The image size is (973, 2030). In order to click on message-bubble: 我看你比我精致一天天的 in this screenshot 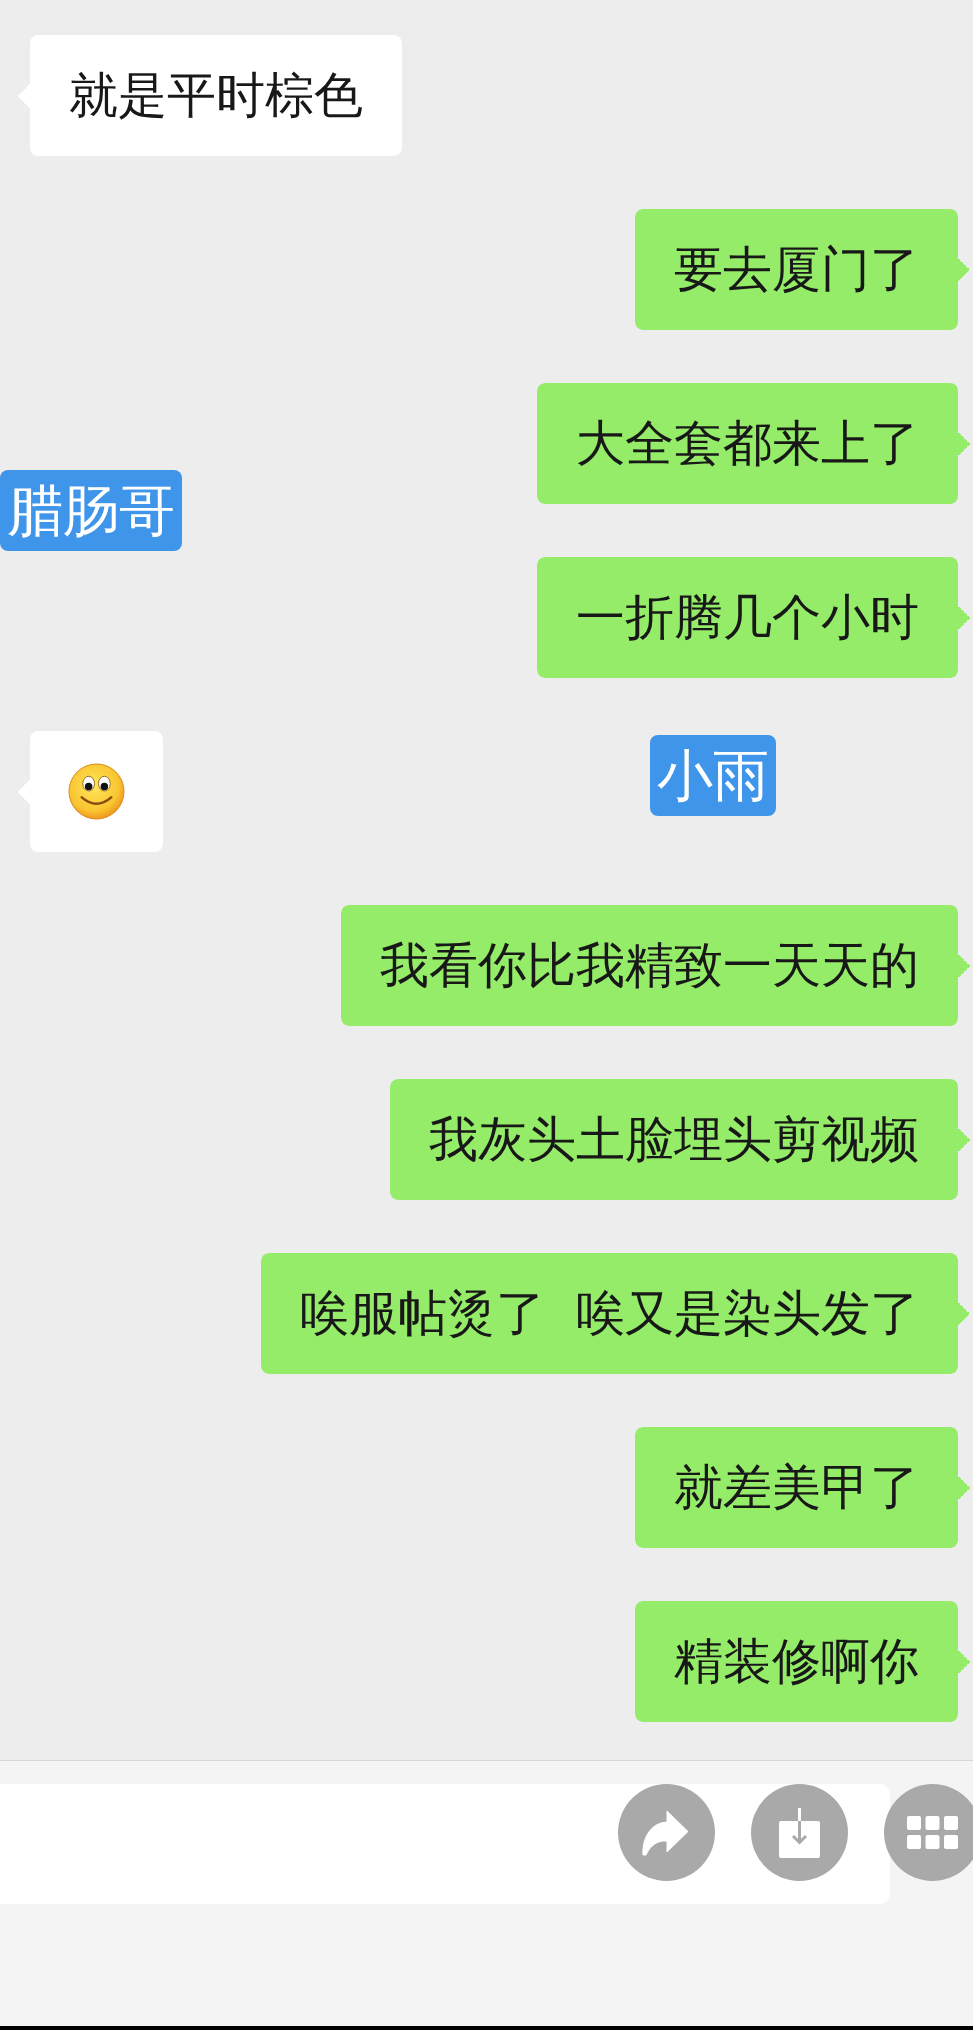, I will do `click(655, 965)`.